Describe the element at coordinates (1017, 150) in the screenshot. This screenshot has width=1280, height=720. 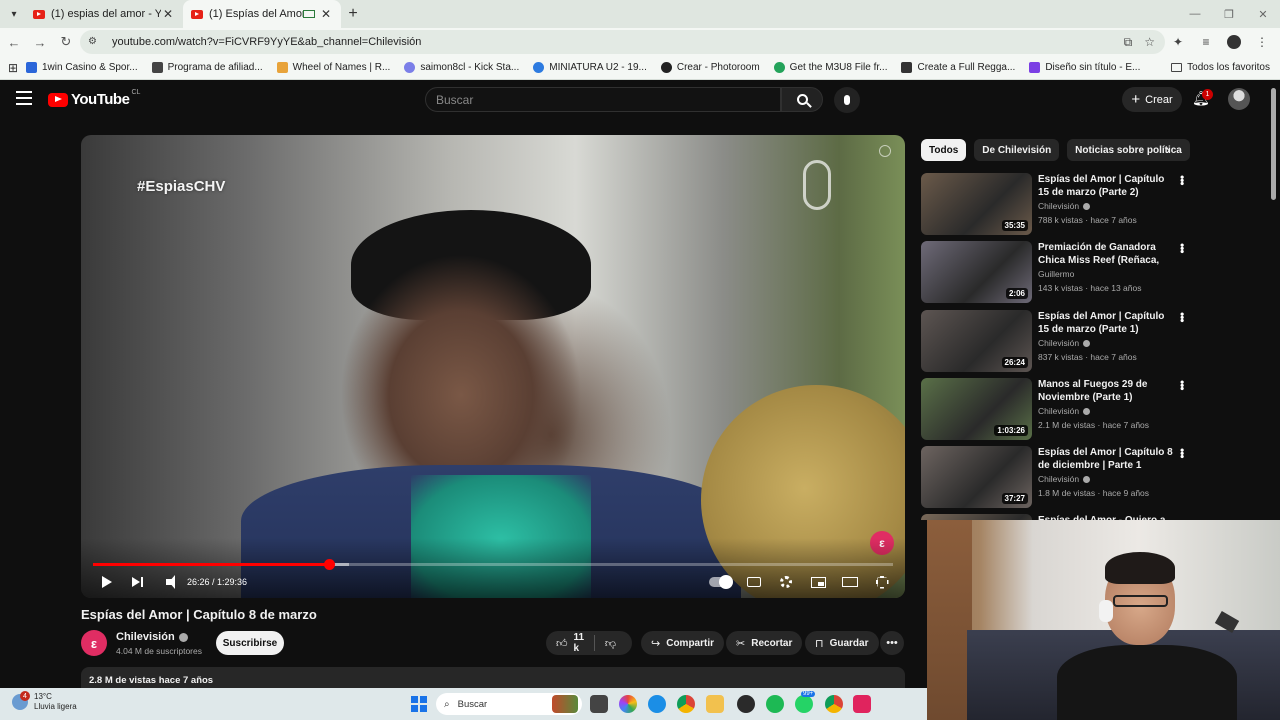
I see `chip-from-channel: De Chilevisión` at that location.